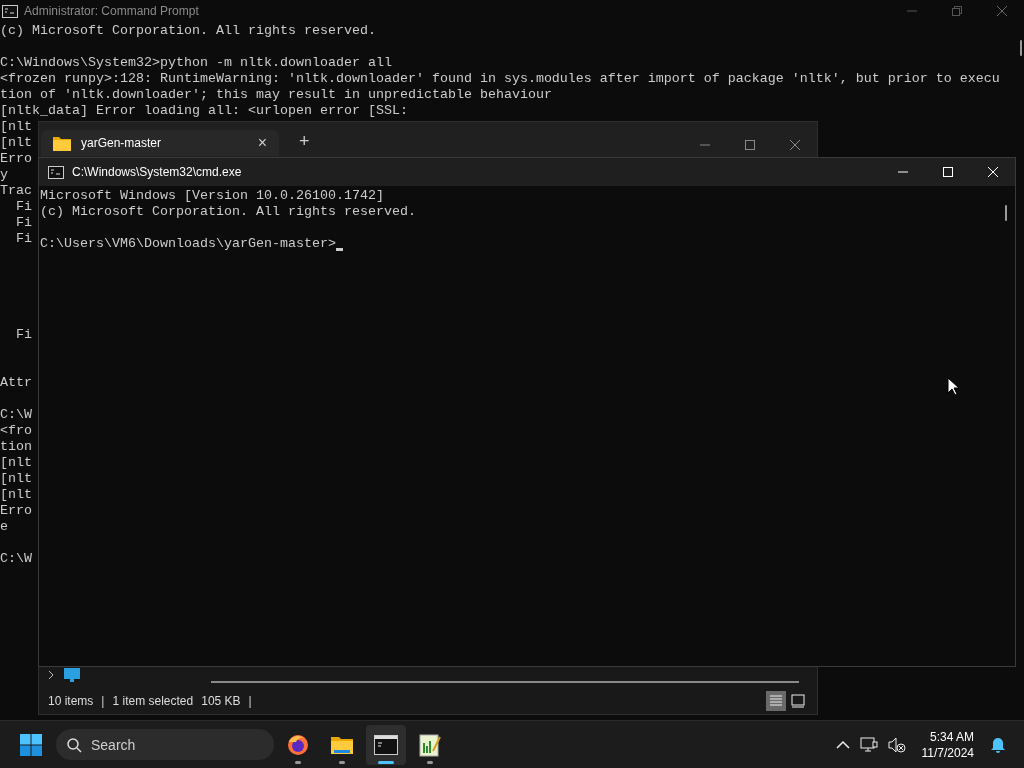  What do you see at coordinates (188, 244) in the screenshot?
I see `console-line: C:\Users\VM6\Downloads\yarGen-master>` at bounding box center [188, 244].